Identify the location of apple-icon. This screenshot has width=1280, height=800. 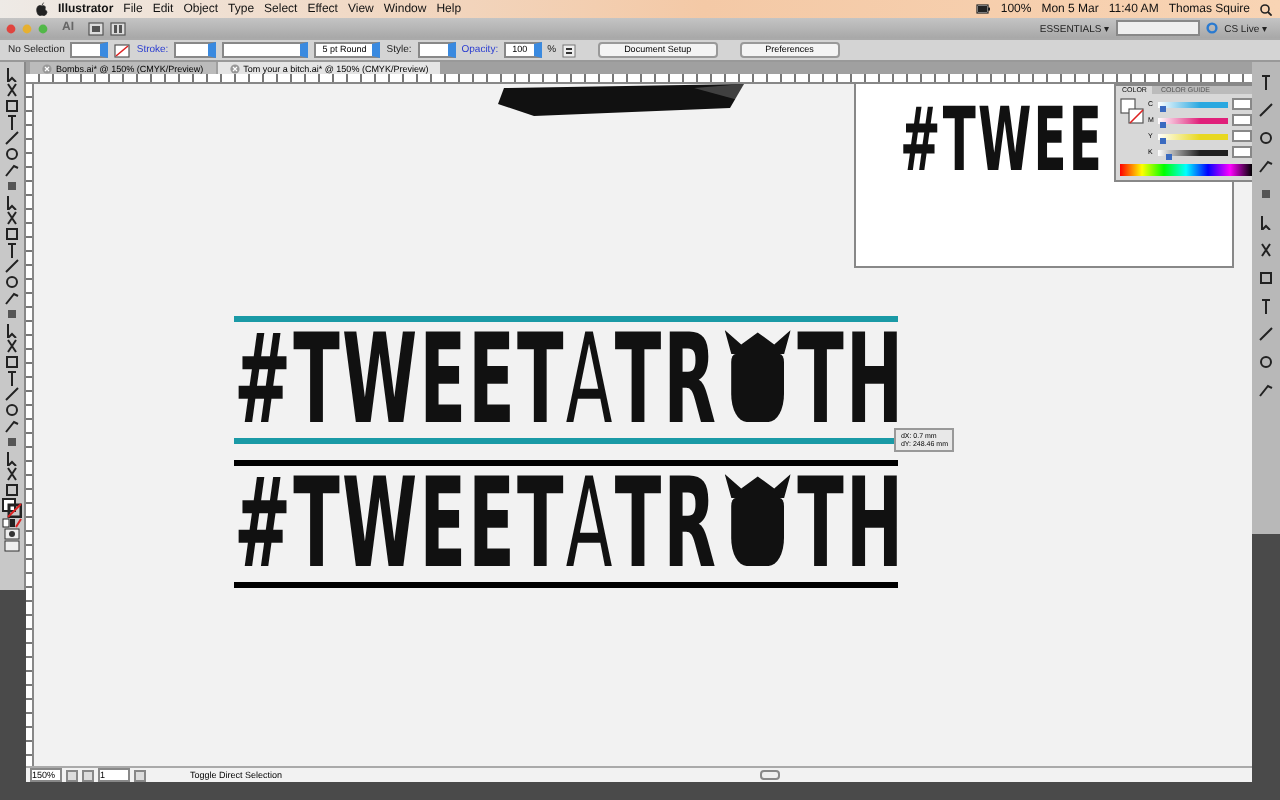
(42, 9).